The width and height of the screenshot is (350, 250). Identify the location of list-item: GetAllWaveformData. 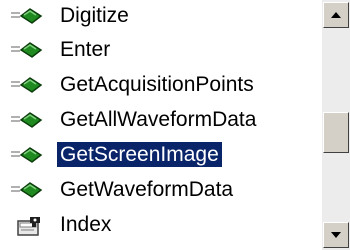
(161, 119).